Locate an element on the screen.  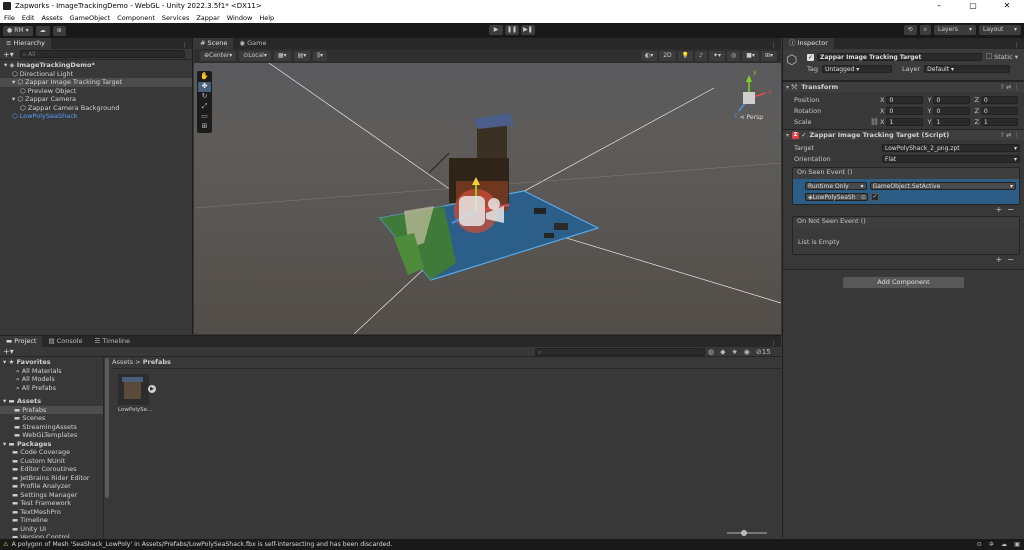
snap-increment-button: ▤▾ is located at coordinates (302, 56).